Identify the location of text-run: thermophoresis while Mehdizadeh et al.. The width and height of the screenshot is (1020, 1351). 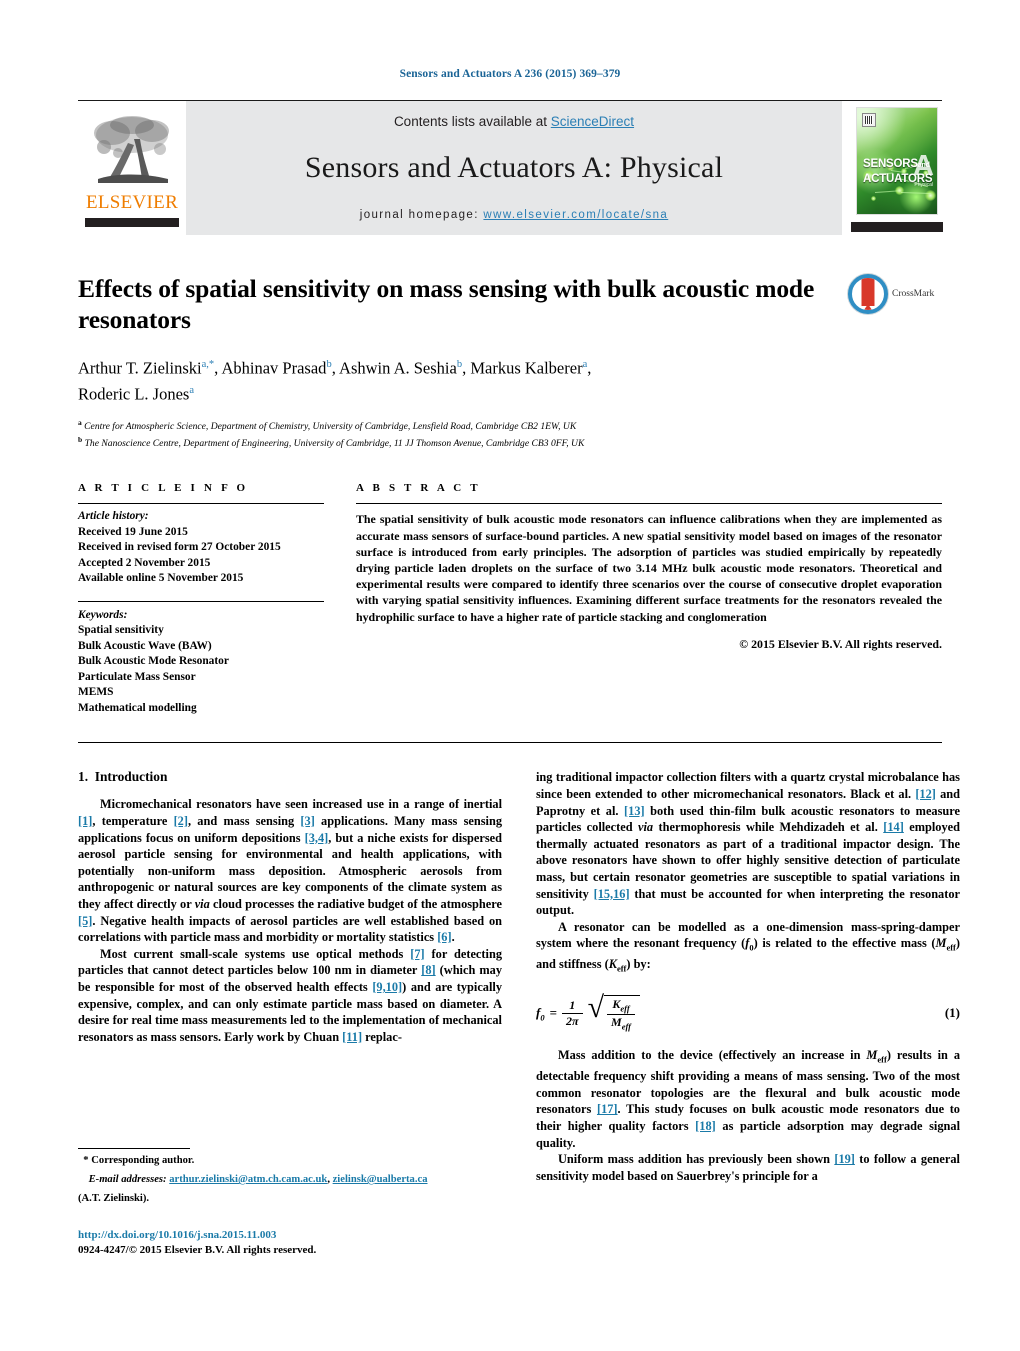
(768, 827).